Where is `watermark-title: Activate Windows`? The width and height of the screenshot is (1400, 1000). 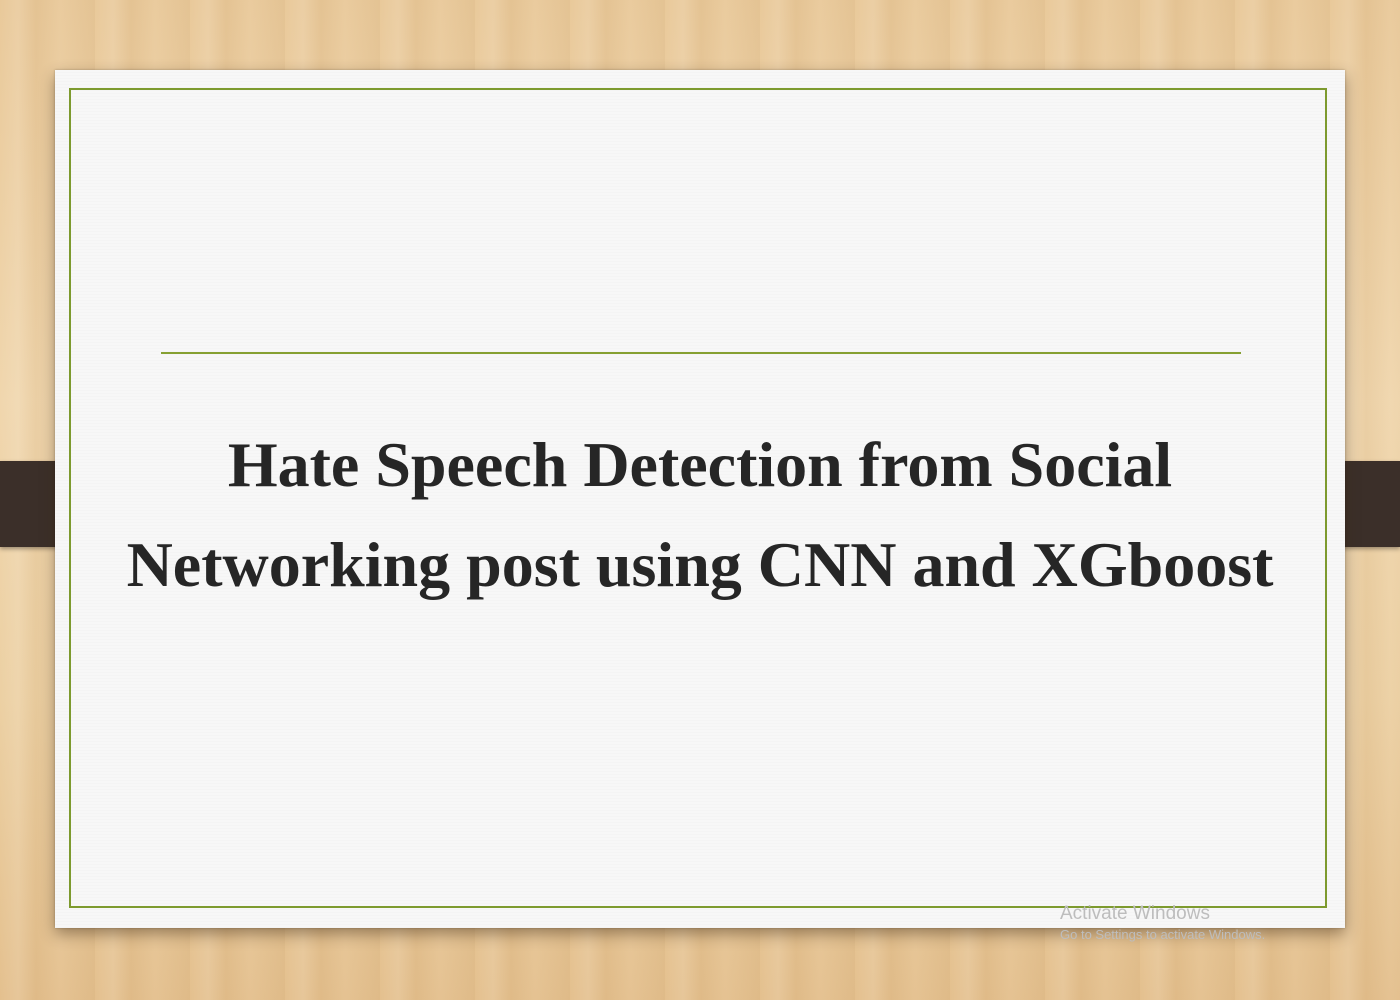 watermark-title: Activate Windows is located at coordinates (1135, 913).